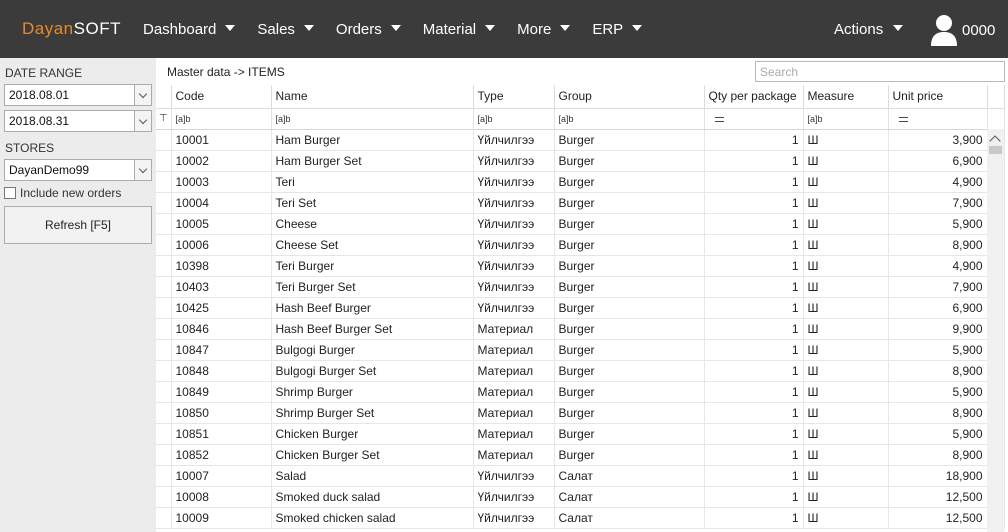 The width and height of the screenshot is (1008, 532). I want to click on filter-name: [a]b, so click(372, 119).